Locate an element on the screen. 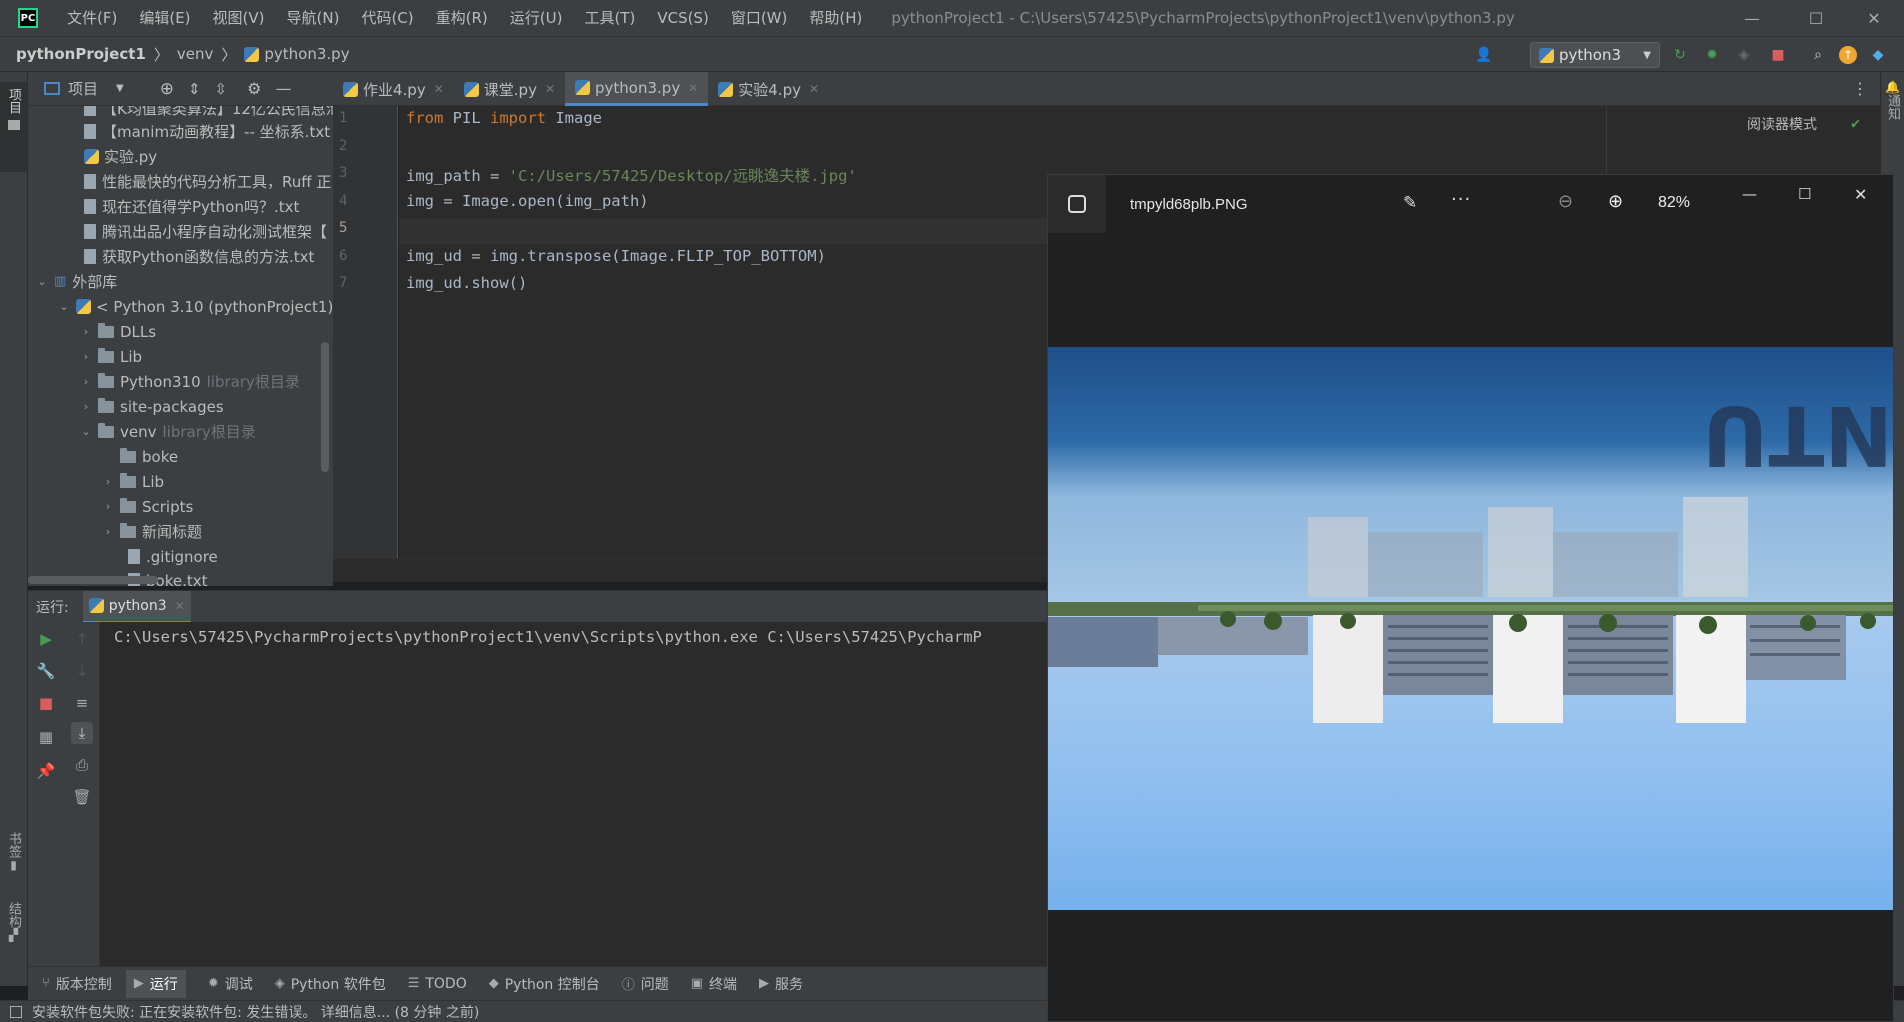 The height and width of the screenshot is (1022, 1904). tree-item: › Scripts is located at coordinates (146, 506).